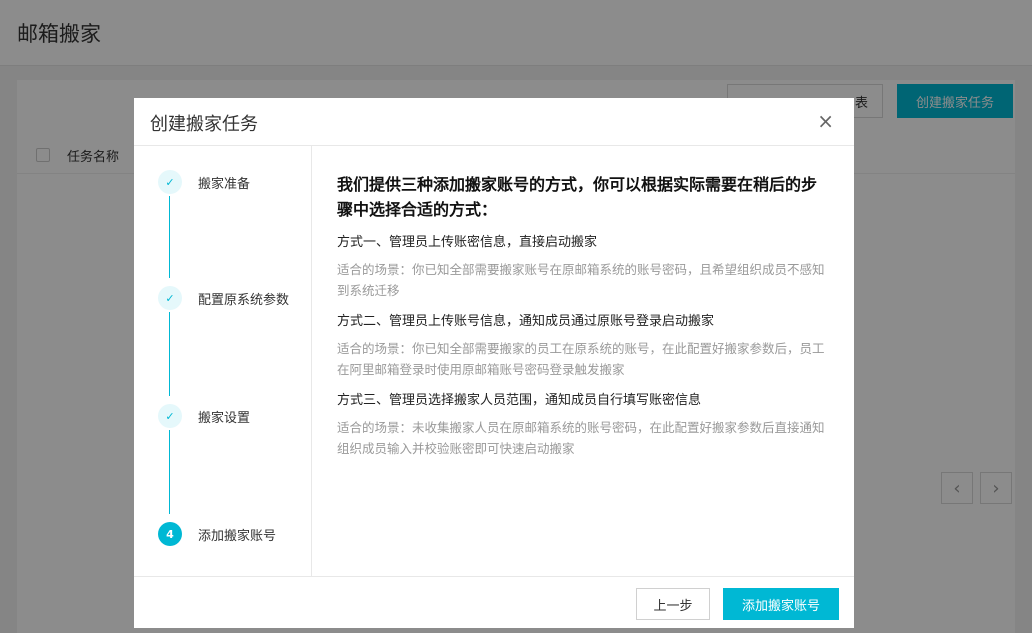 The height and width of the screenshot is (633, 1032). I want to click on method-one-title: 方式一、管理员上传账密信息，直接启动搬家, so click(467, 242).